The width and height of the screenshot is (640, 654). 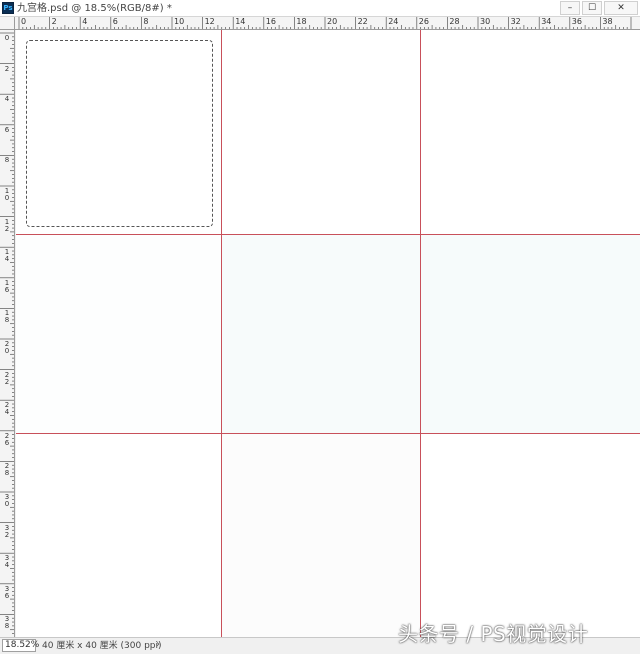 I want to click on ruler-h-label: 30, so click(x=485, y=21).